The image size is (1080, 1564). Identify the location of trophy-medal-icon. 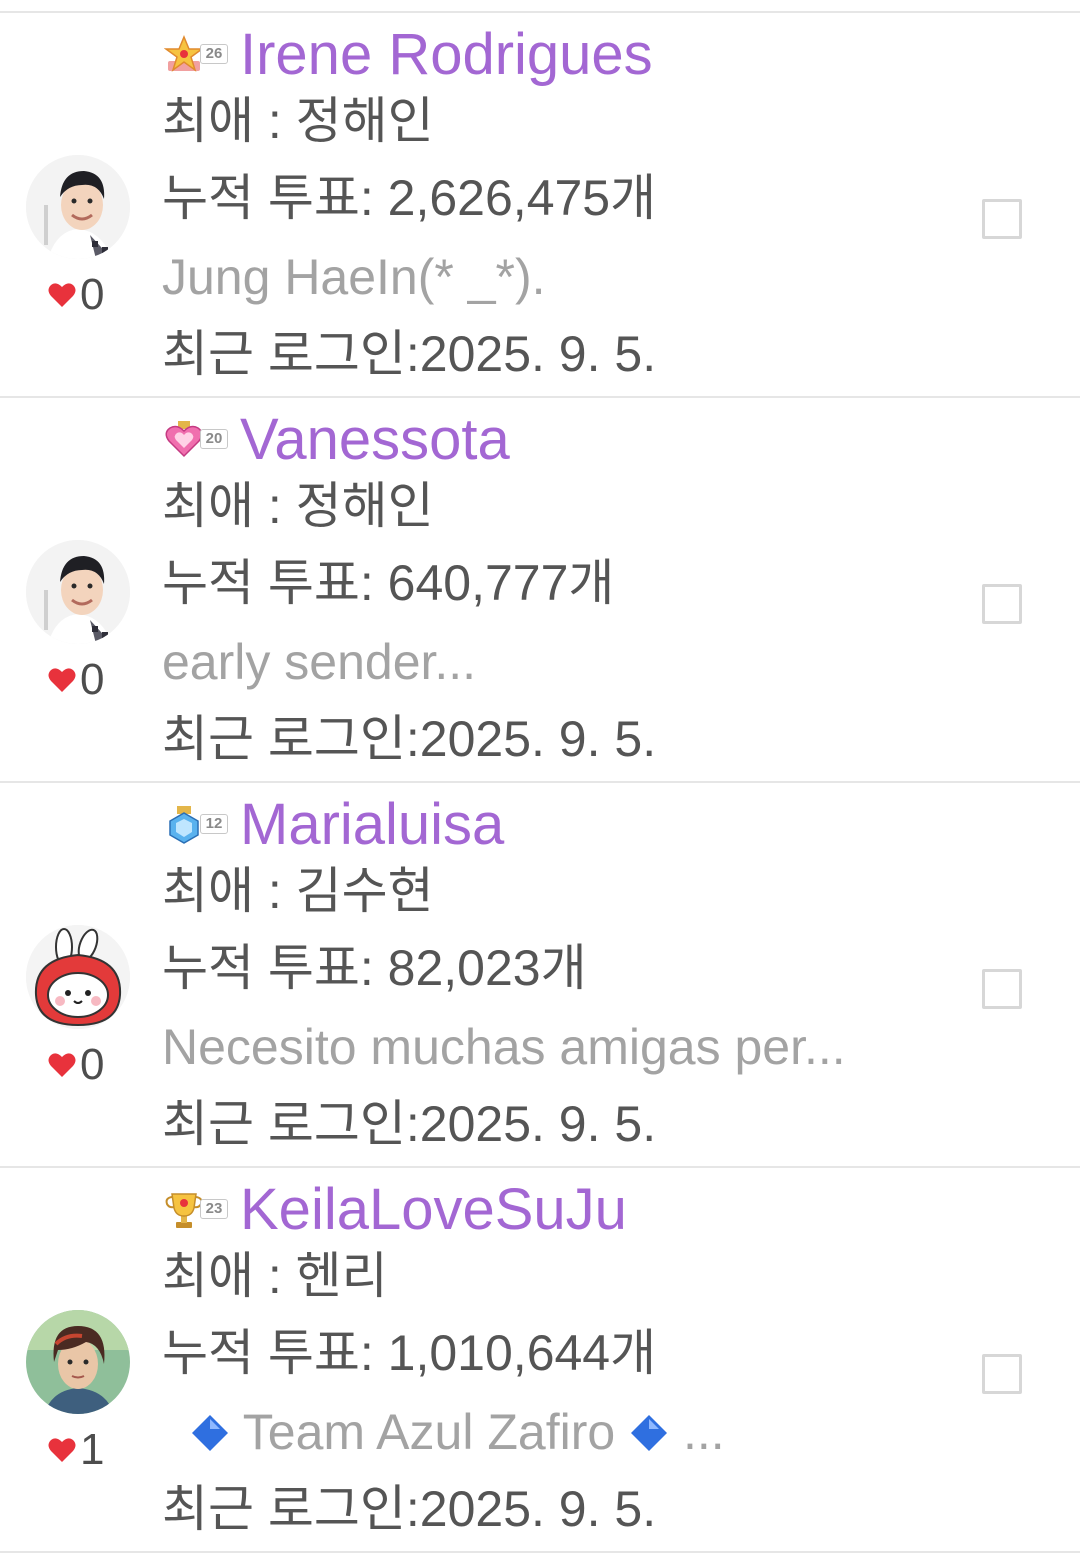
(184, 1210).